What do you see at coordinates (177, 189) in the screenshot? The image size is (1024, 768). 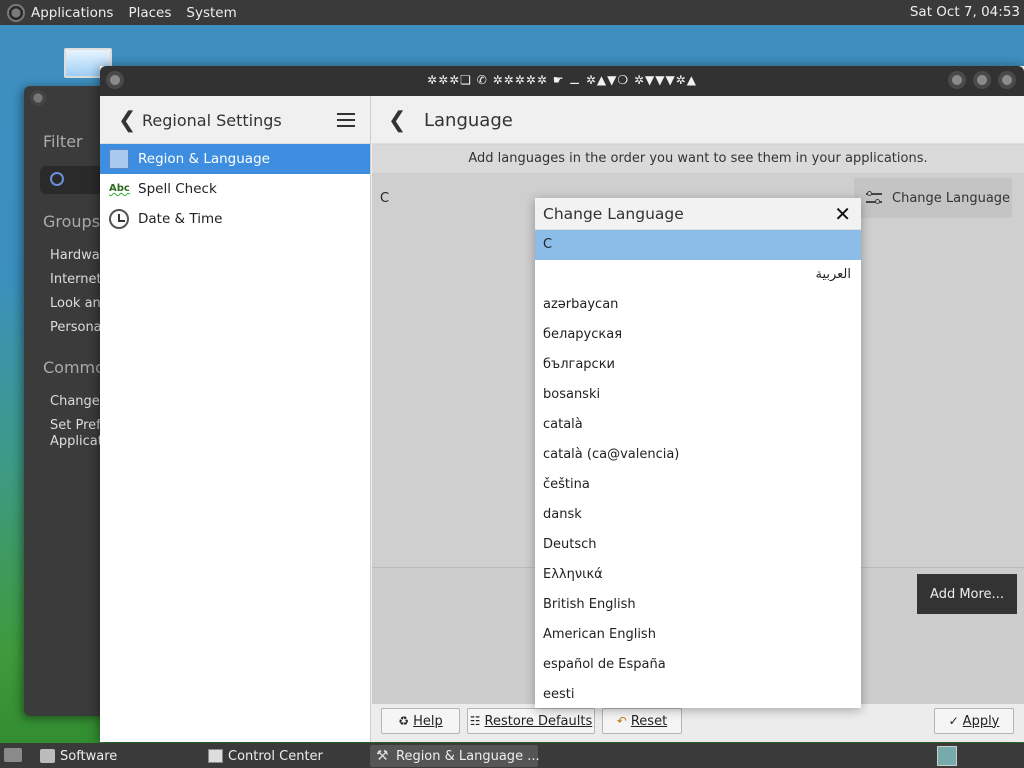 I see `sidebar-item-label: Spell Check` at bounding box center [177, 189].